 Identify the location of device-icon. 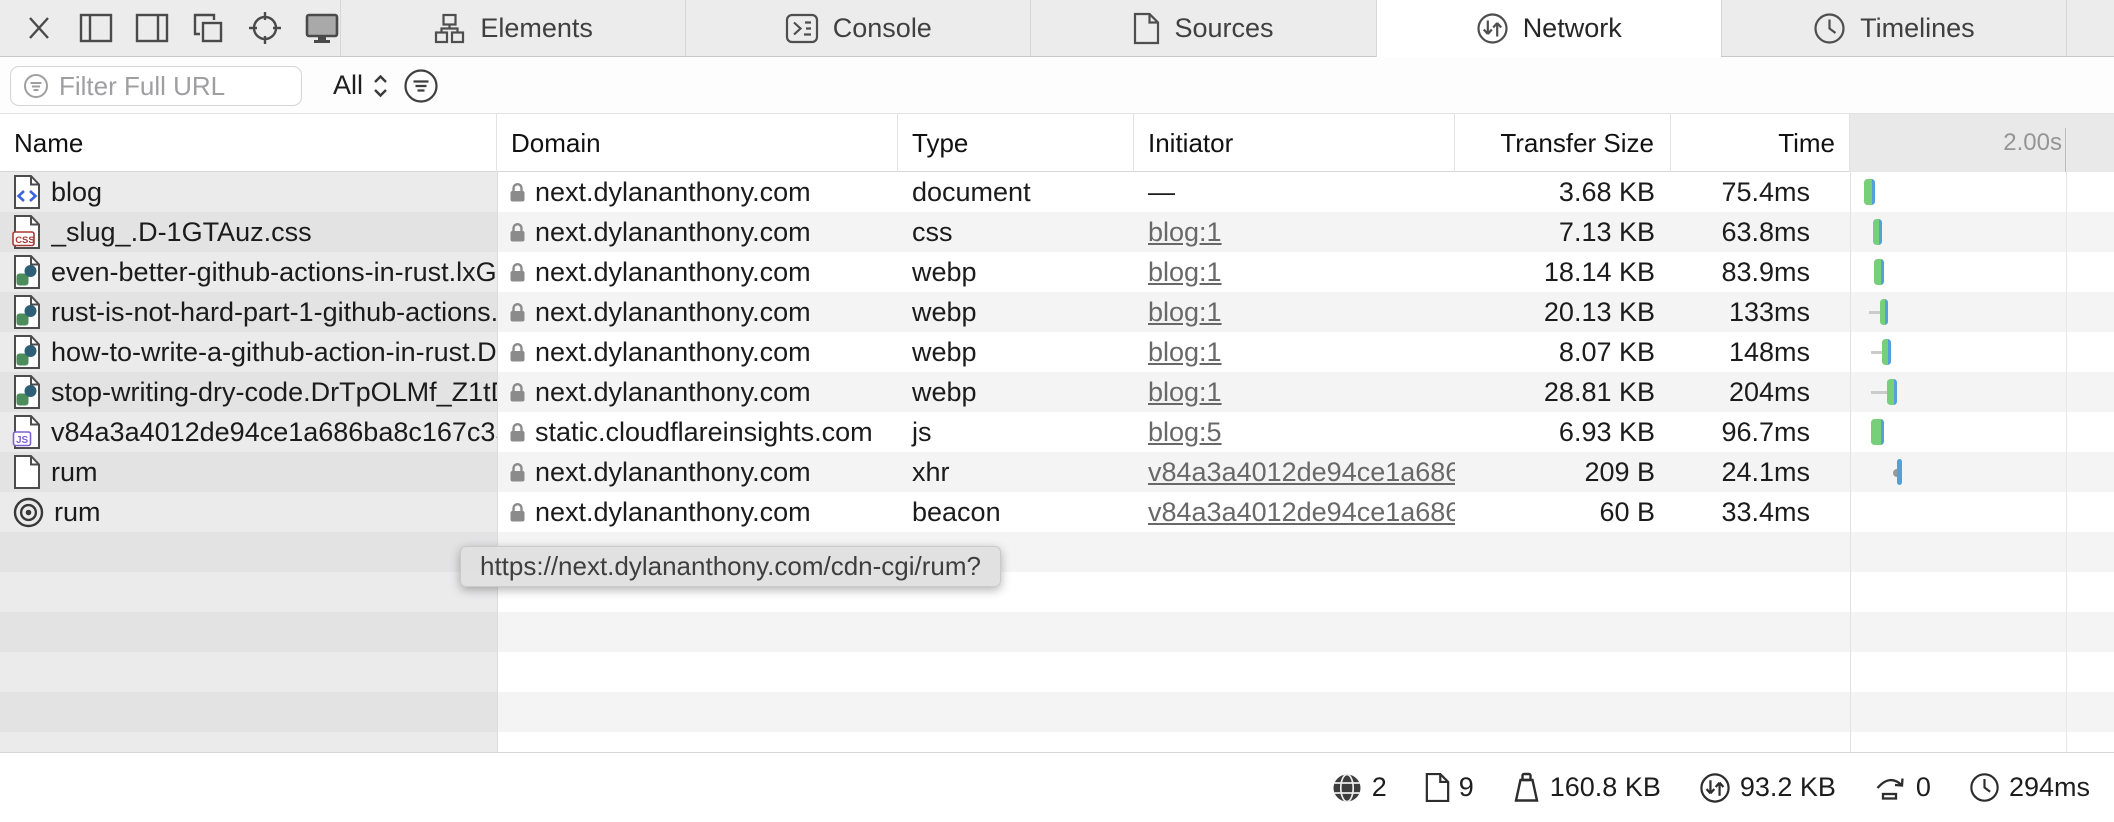
(322, 28).